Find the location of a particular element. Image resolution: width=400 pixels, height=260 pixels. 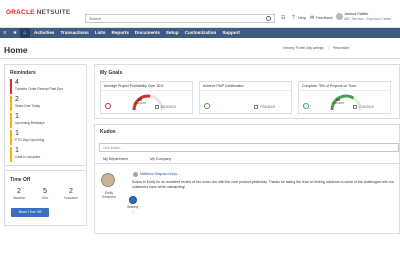

recipient-name: Emily Emerson is located at coordinates (109, 195).